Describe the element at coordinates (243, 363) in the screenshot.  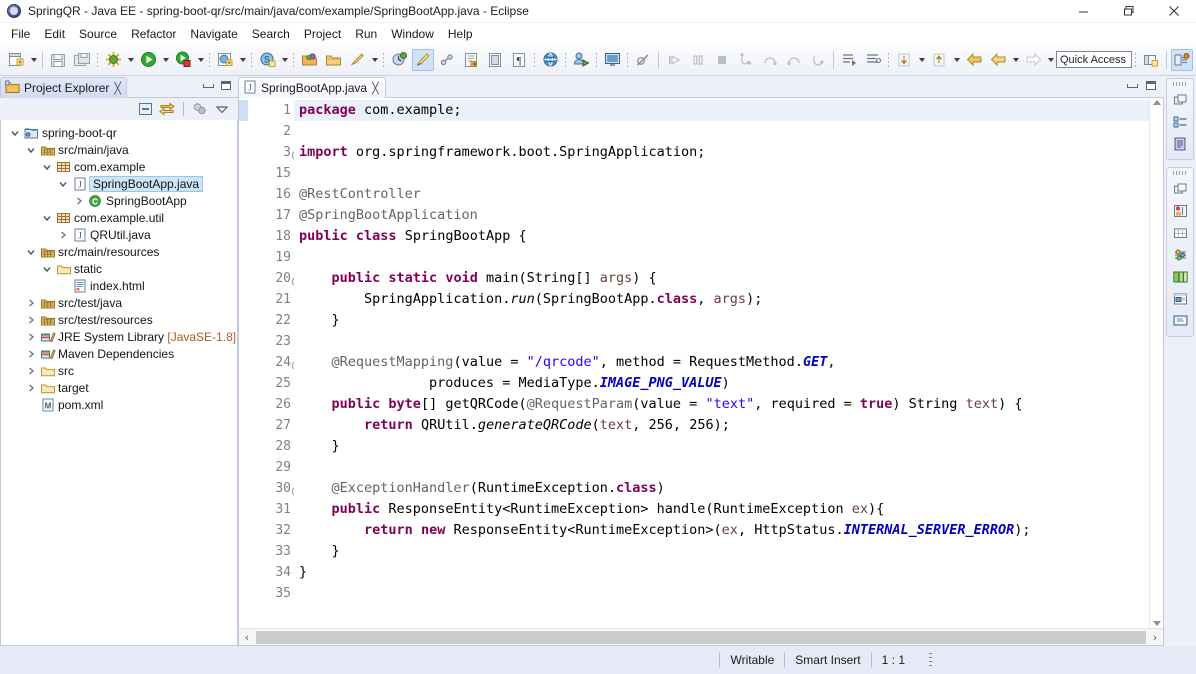
I see `editor-marker-bar` at that location.